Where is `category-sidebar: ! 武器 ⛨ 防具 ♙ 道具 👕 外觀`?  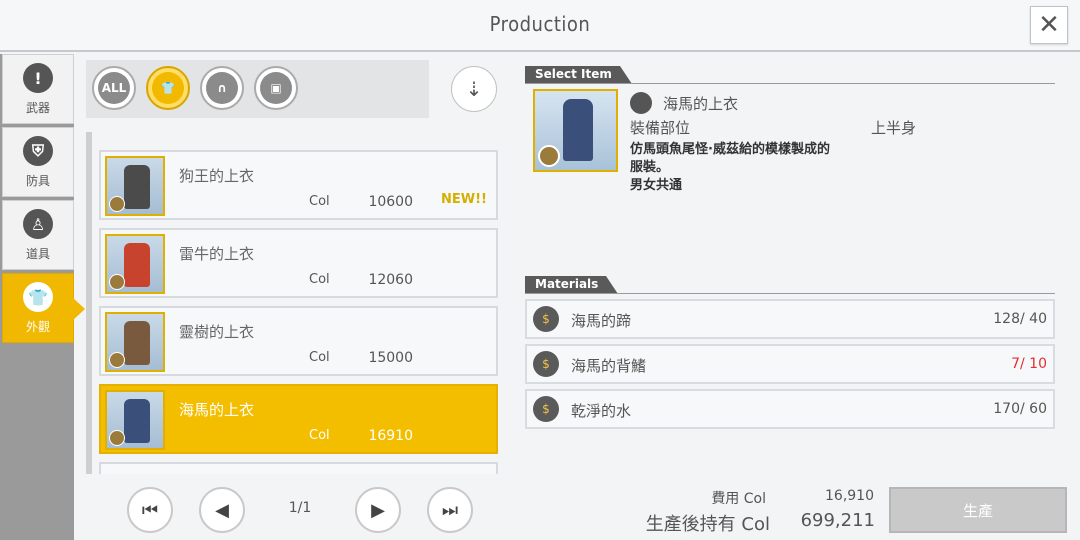 category-sidebar: ! 武器 ⛨ 防具 ♙ 道具 👕 外觀 is located at coordinates (42, 297).